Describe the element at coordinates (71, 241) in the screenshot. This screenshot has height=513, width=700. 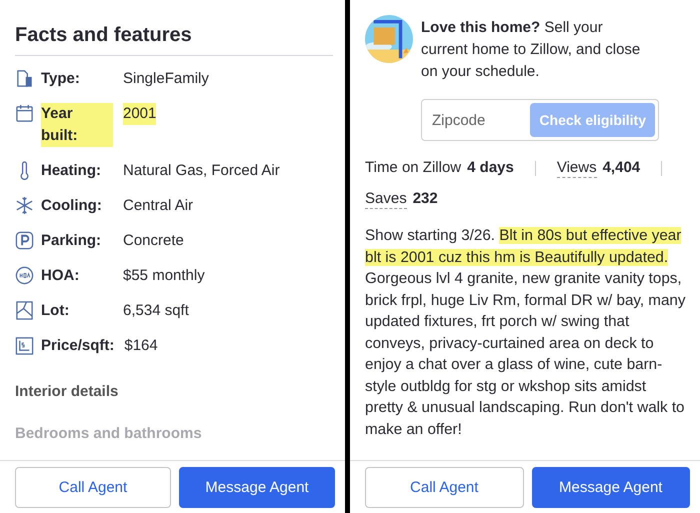
I see `fact-label: Parking:` at that location.